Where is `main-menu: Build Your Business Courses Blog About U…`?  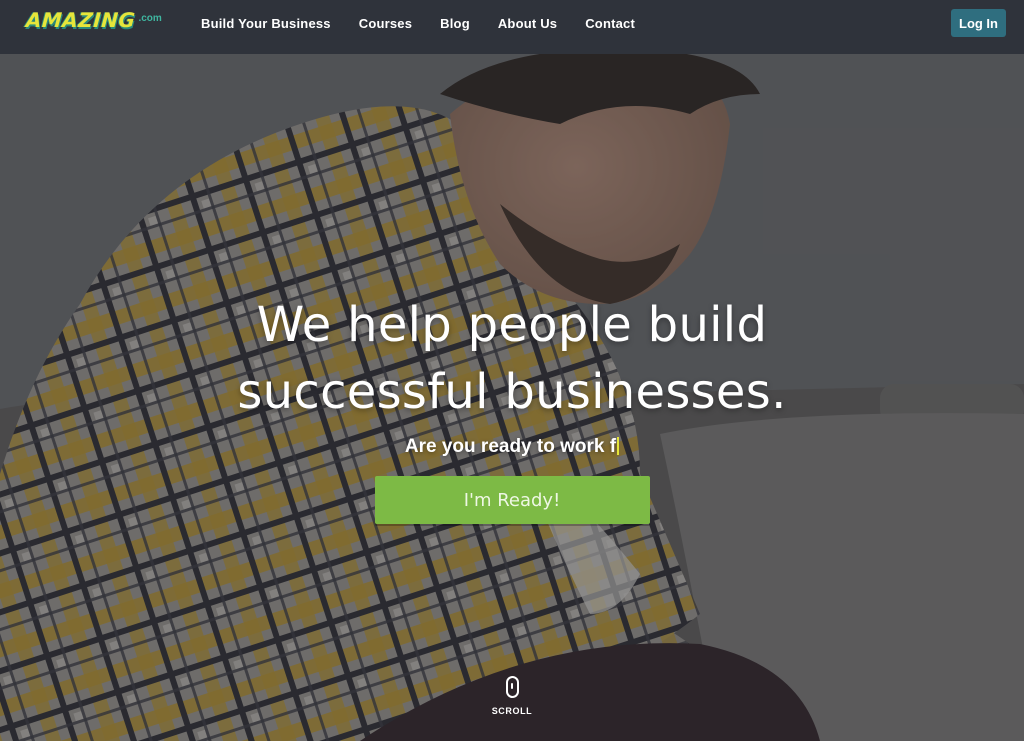
main-menu: Build Your Business Courses Blog About U… is located at coordinates (432, 23).